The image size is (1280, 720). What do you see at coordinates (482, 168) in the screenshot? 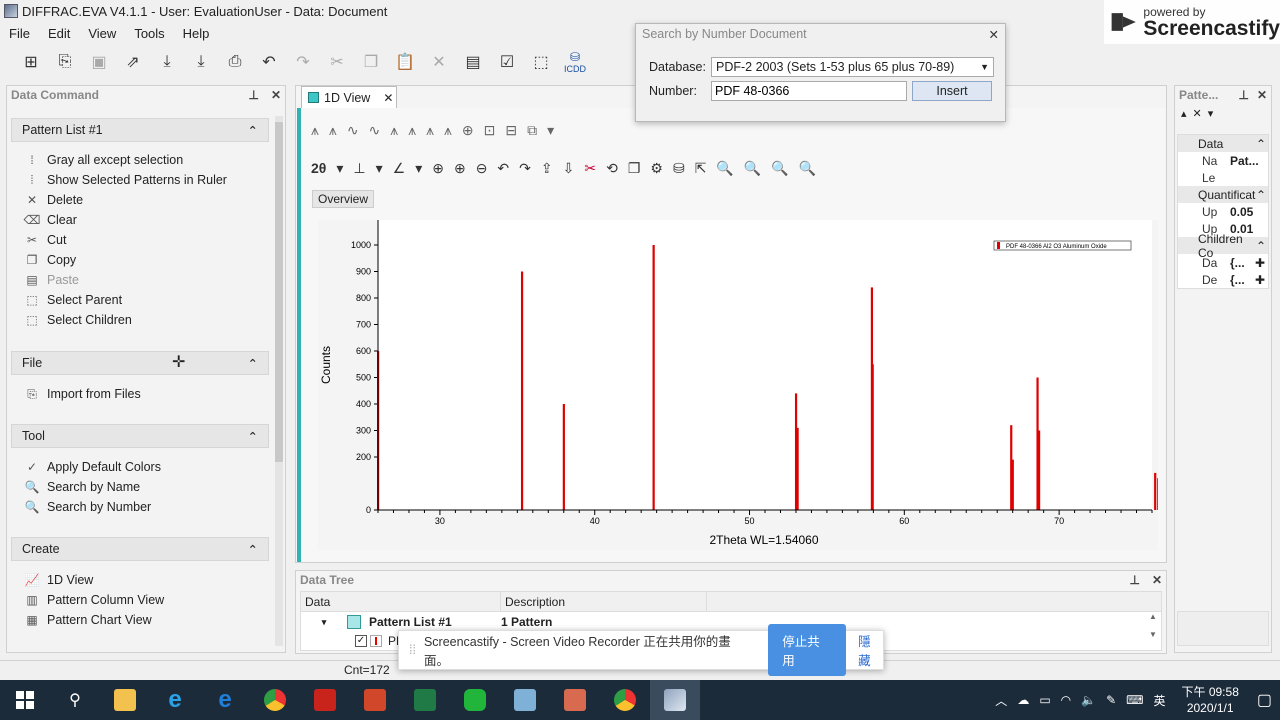
I see `zoom-down-icon: ⊖` at bounding box center [482, 168].